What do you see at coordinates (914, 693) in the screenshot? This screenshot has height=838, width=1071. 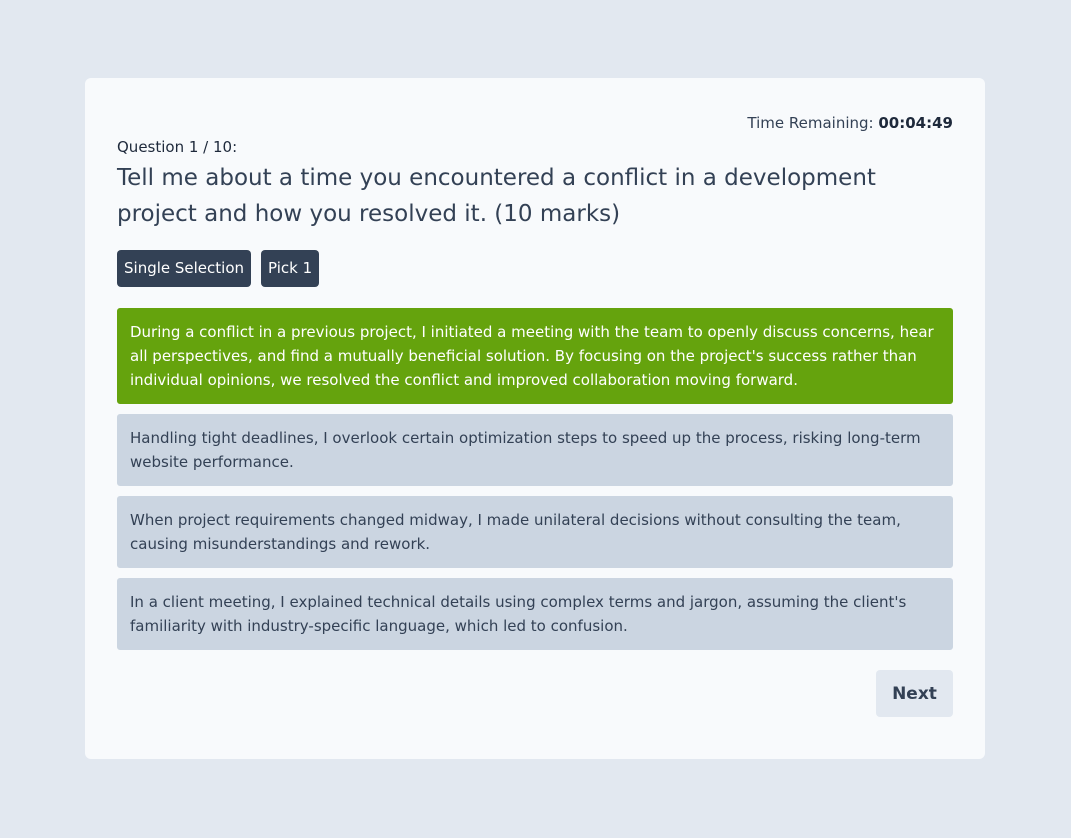 I see `next-button: Next` at bounding box center [914, 693].